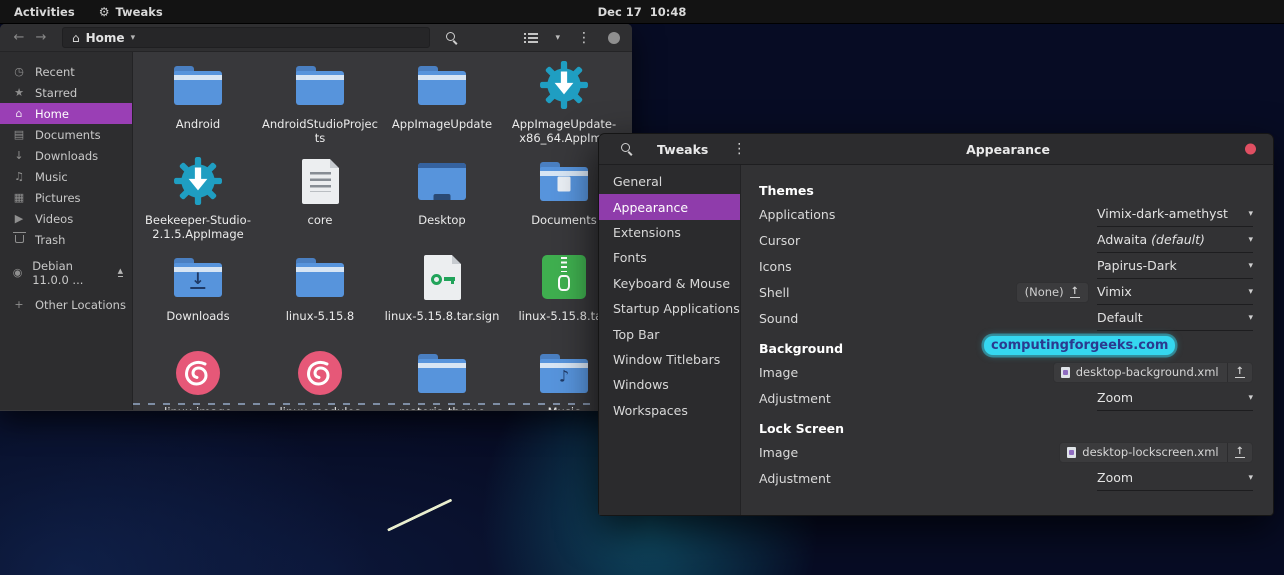 The width and height of the screenshot is (1284, 575). I want to click on plus-icon: +, so click(19, 304).